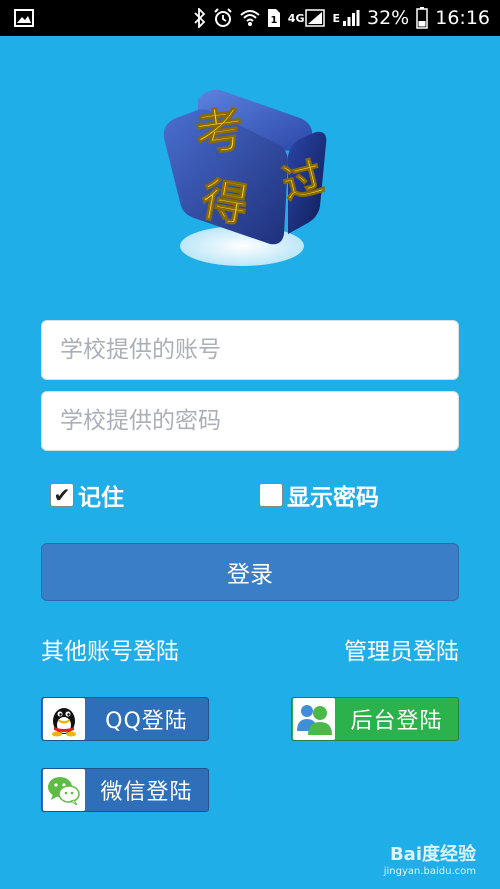 This screenshot has width=500, height=889. What do you see at coordinates (388, 18) in the screenshot?
I see `battery-percent: 32%` at bounding box center [388, 18].